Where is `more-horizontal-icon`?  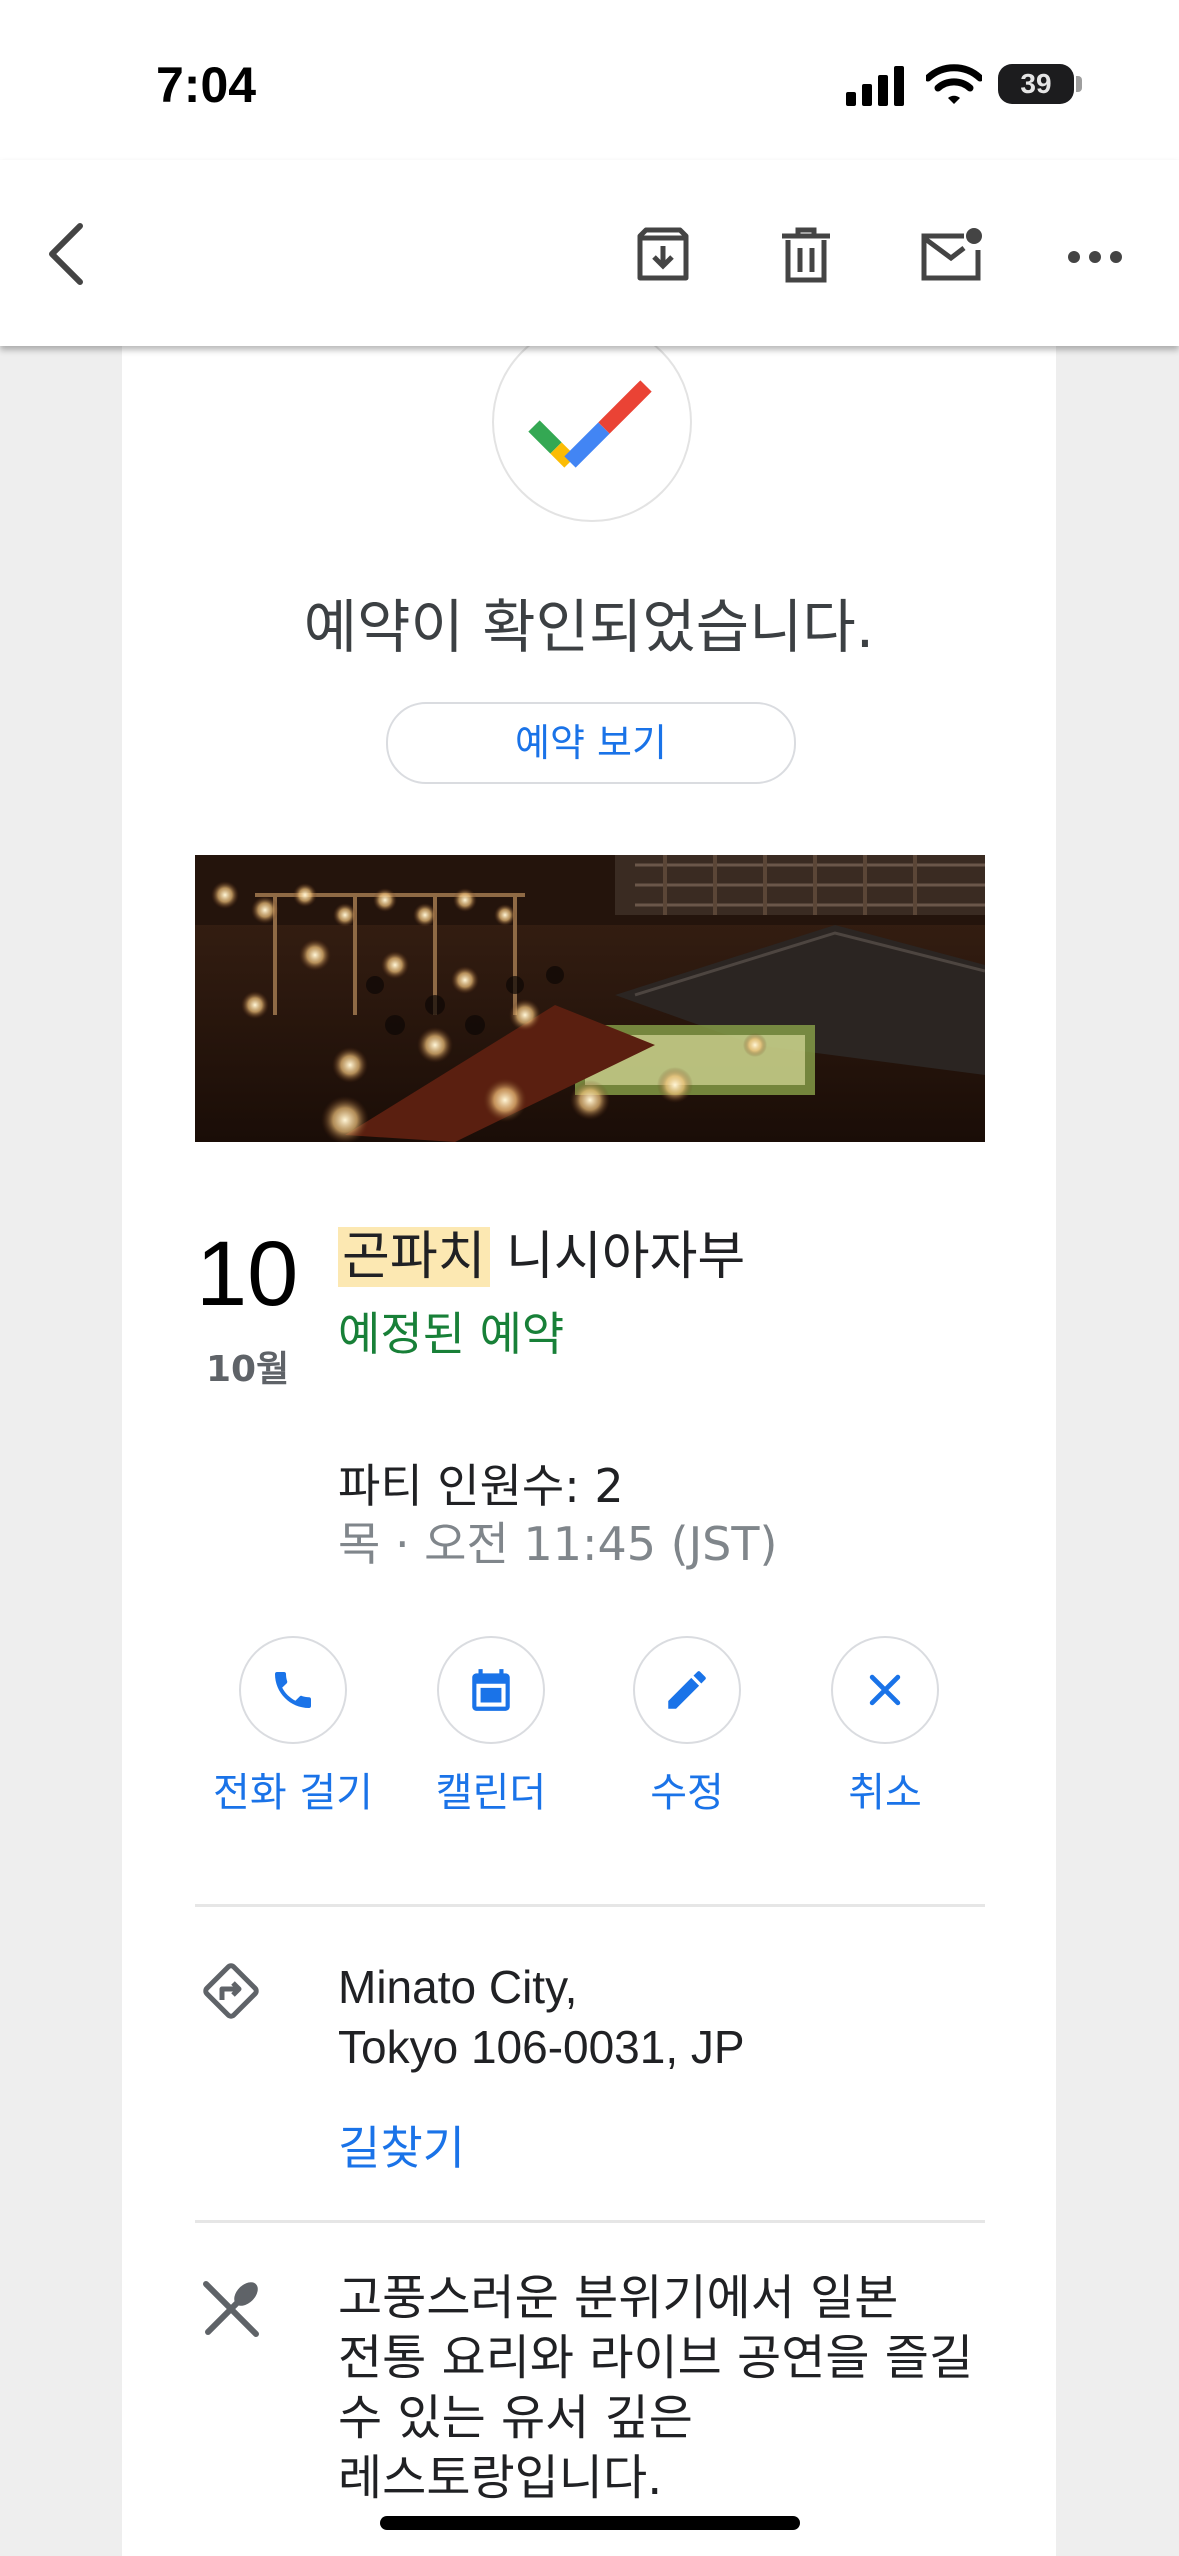
more-horizontal-icon is located at coordinates (1095, 257).